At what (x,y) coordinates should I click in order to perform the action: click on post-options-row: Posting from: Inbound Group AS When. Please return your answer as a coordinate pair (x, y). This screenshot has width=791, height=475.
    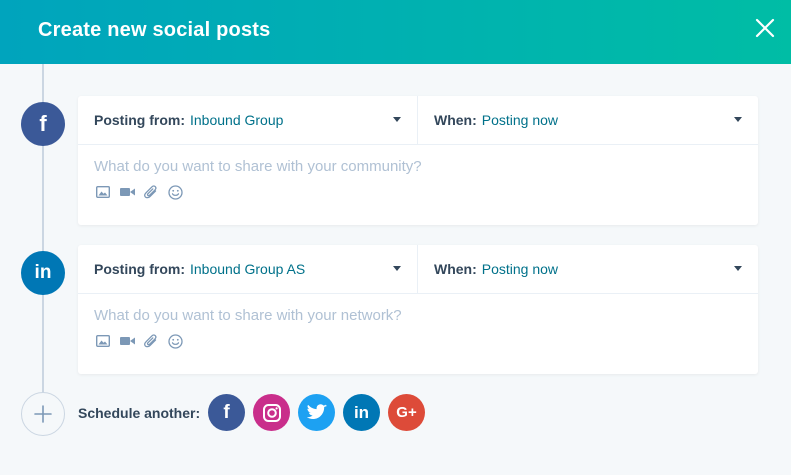
    Looking at the image, I should click on (418, 269).